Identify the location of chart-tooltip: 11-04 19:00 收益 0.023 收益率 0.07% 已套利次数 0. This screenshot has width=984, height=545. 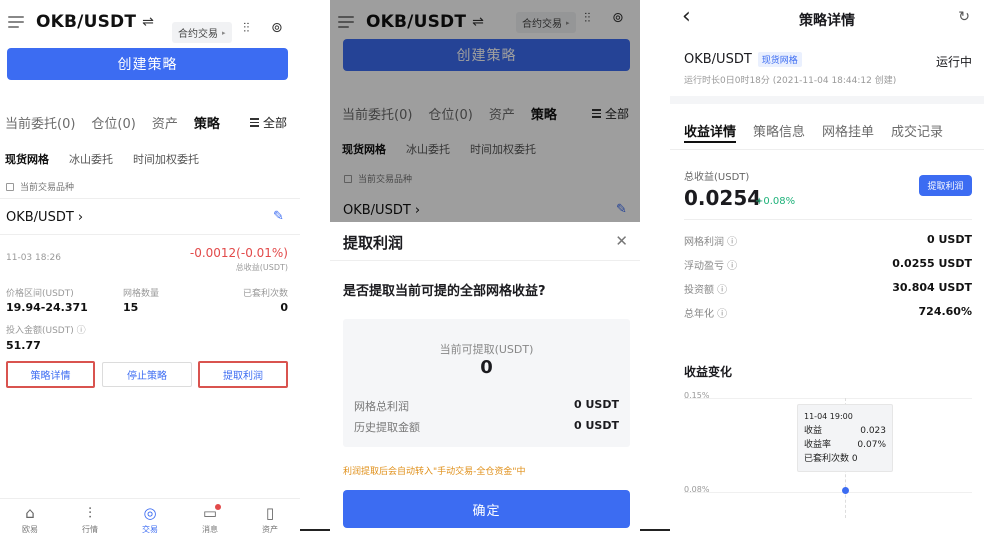
(845, 438).